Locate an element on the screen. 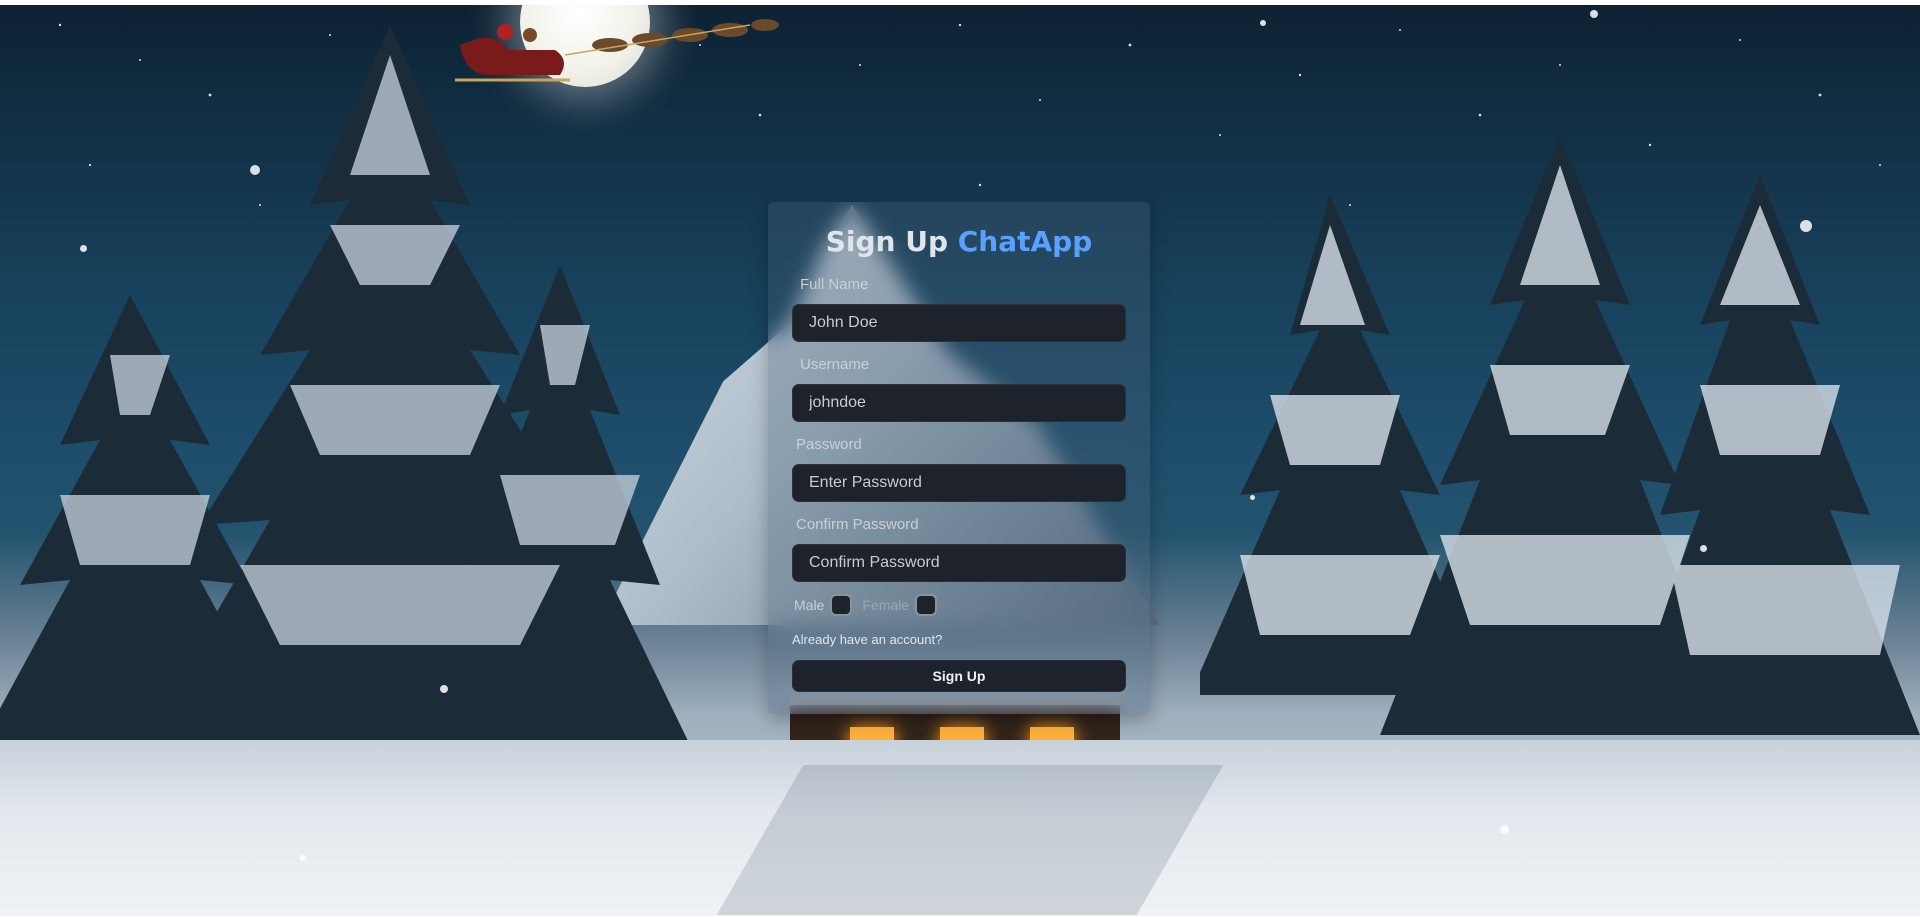 The height and width of the screenshot is (917, 1920). female-checkbox is located at coordinates (926, 605).